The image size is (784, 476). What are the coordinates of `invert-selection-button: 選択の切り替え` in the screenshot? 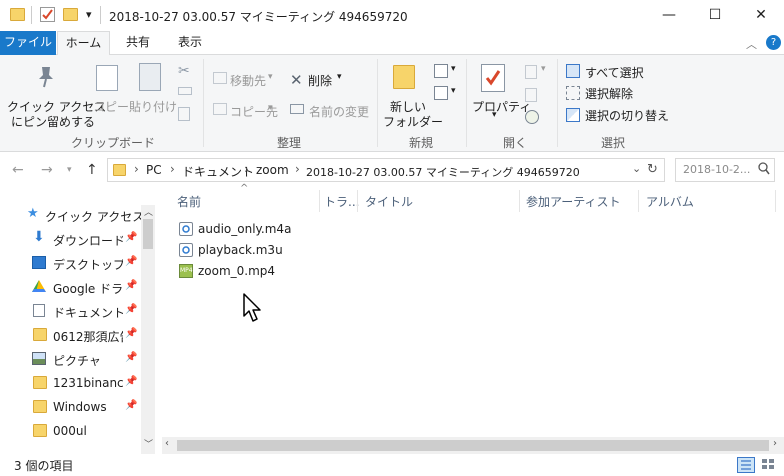 It's located at (627, 115).